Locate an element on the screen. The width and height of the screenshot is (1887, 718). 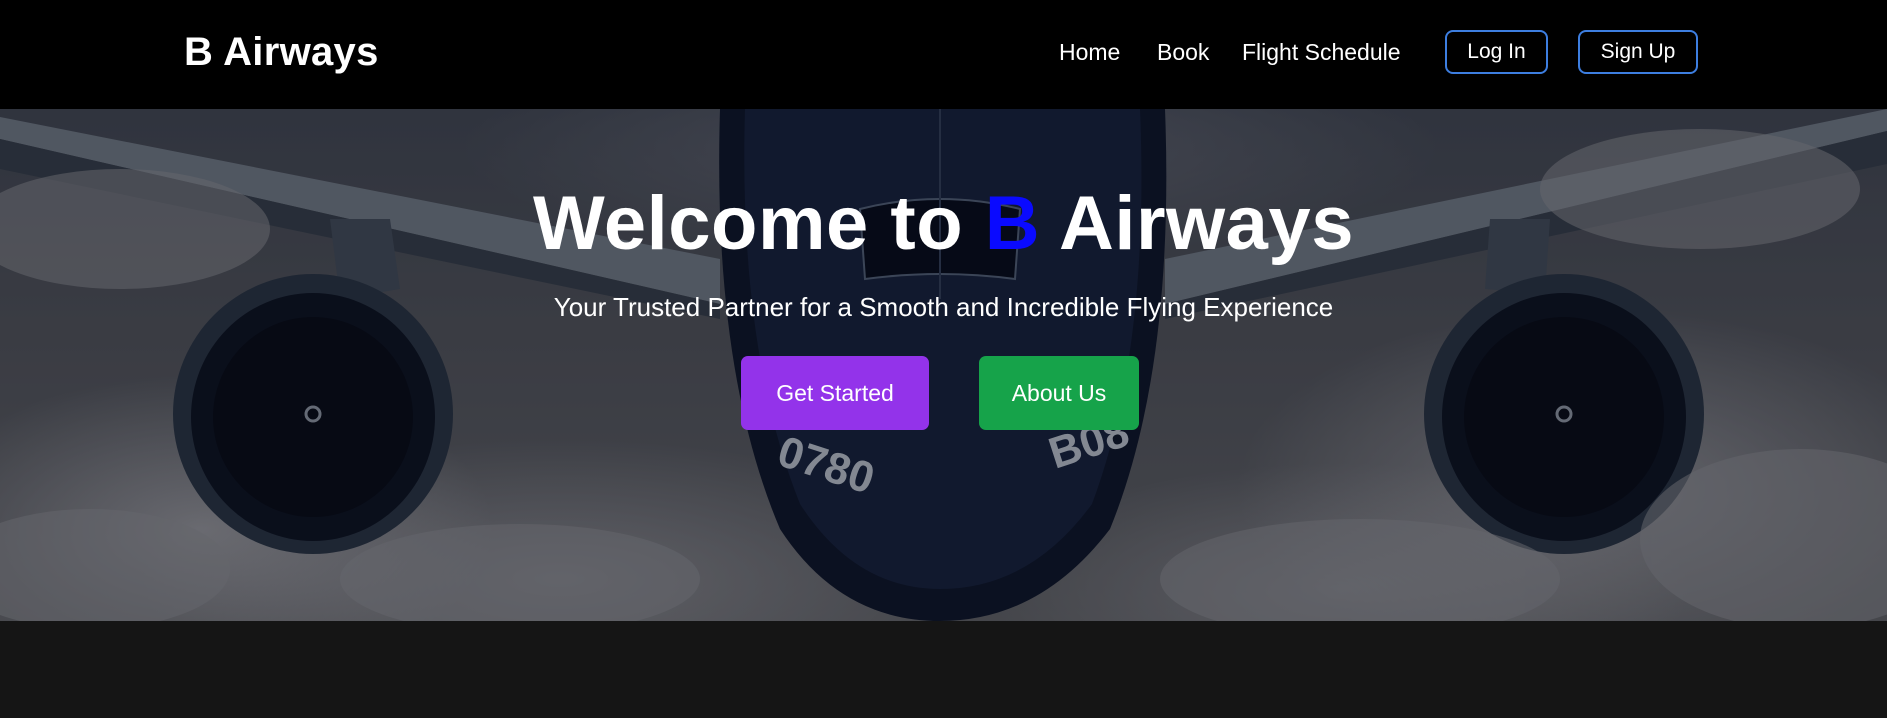
about-us-button: About Us is located at coordinates (1059, 393).